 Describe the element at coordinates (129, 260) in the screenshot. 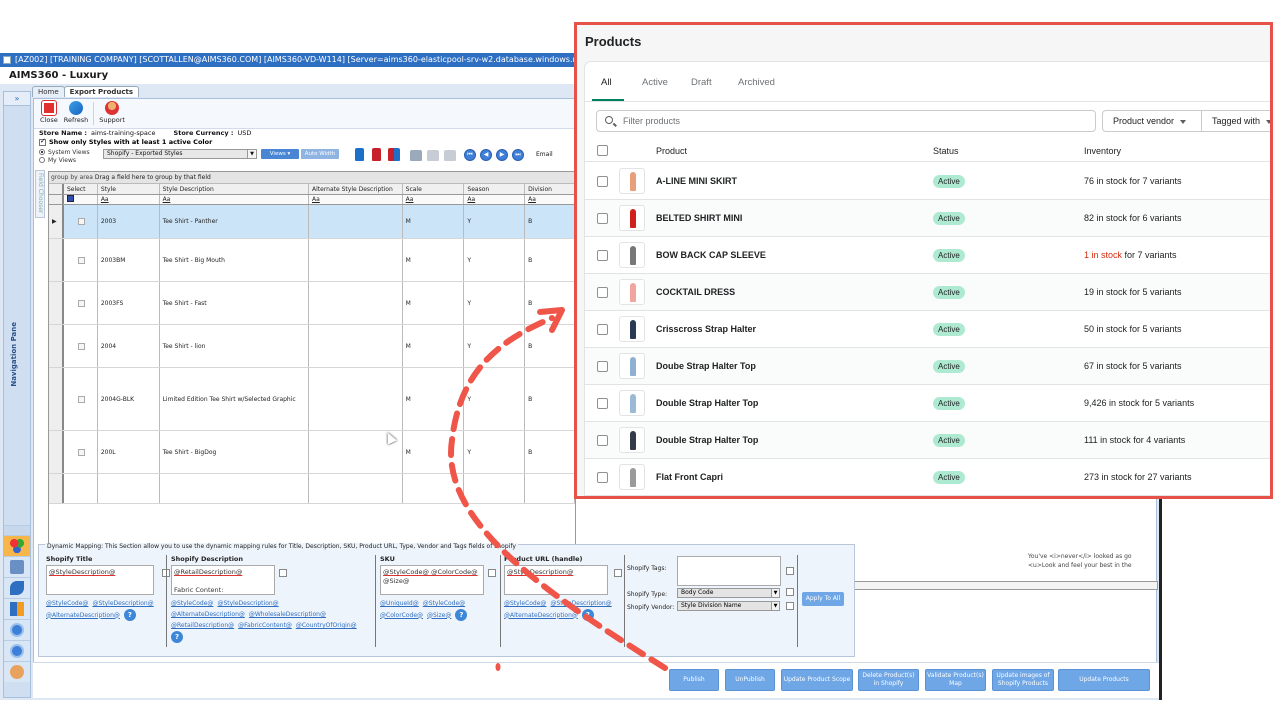

I see `cell-style: 2003BM` at that location.